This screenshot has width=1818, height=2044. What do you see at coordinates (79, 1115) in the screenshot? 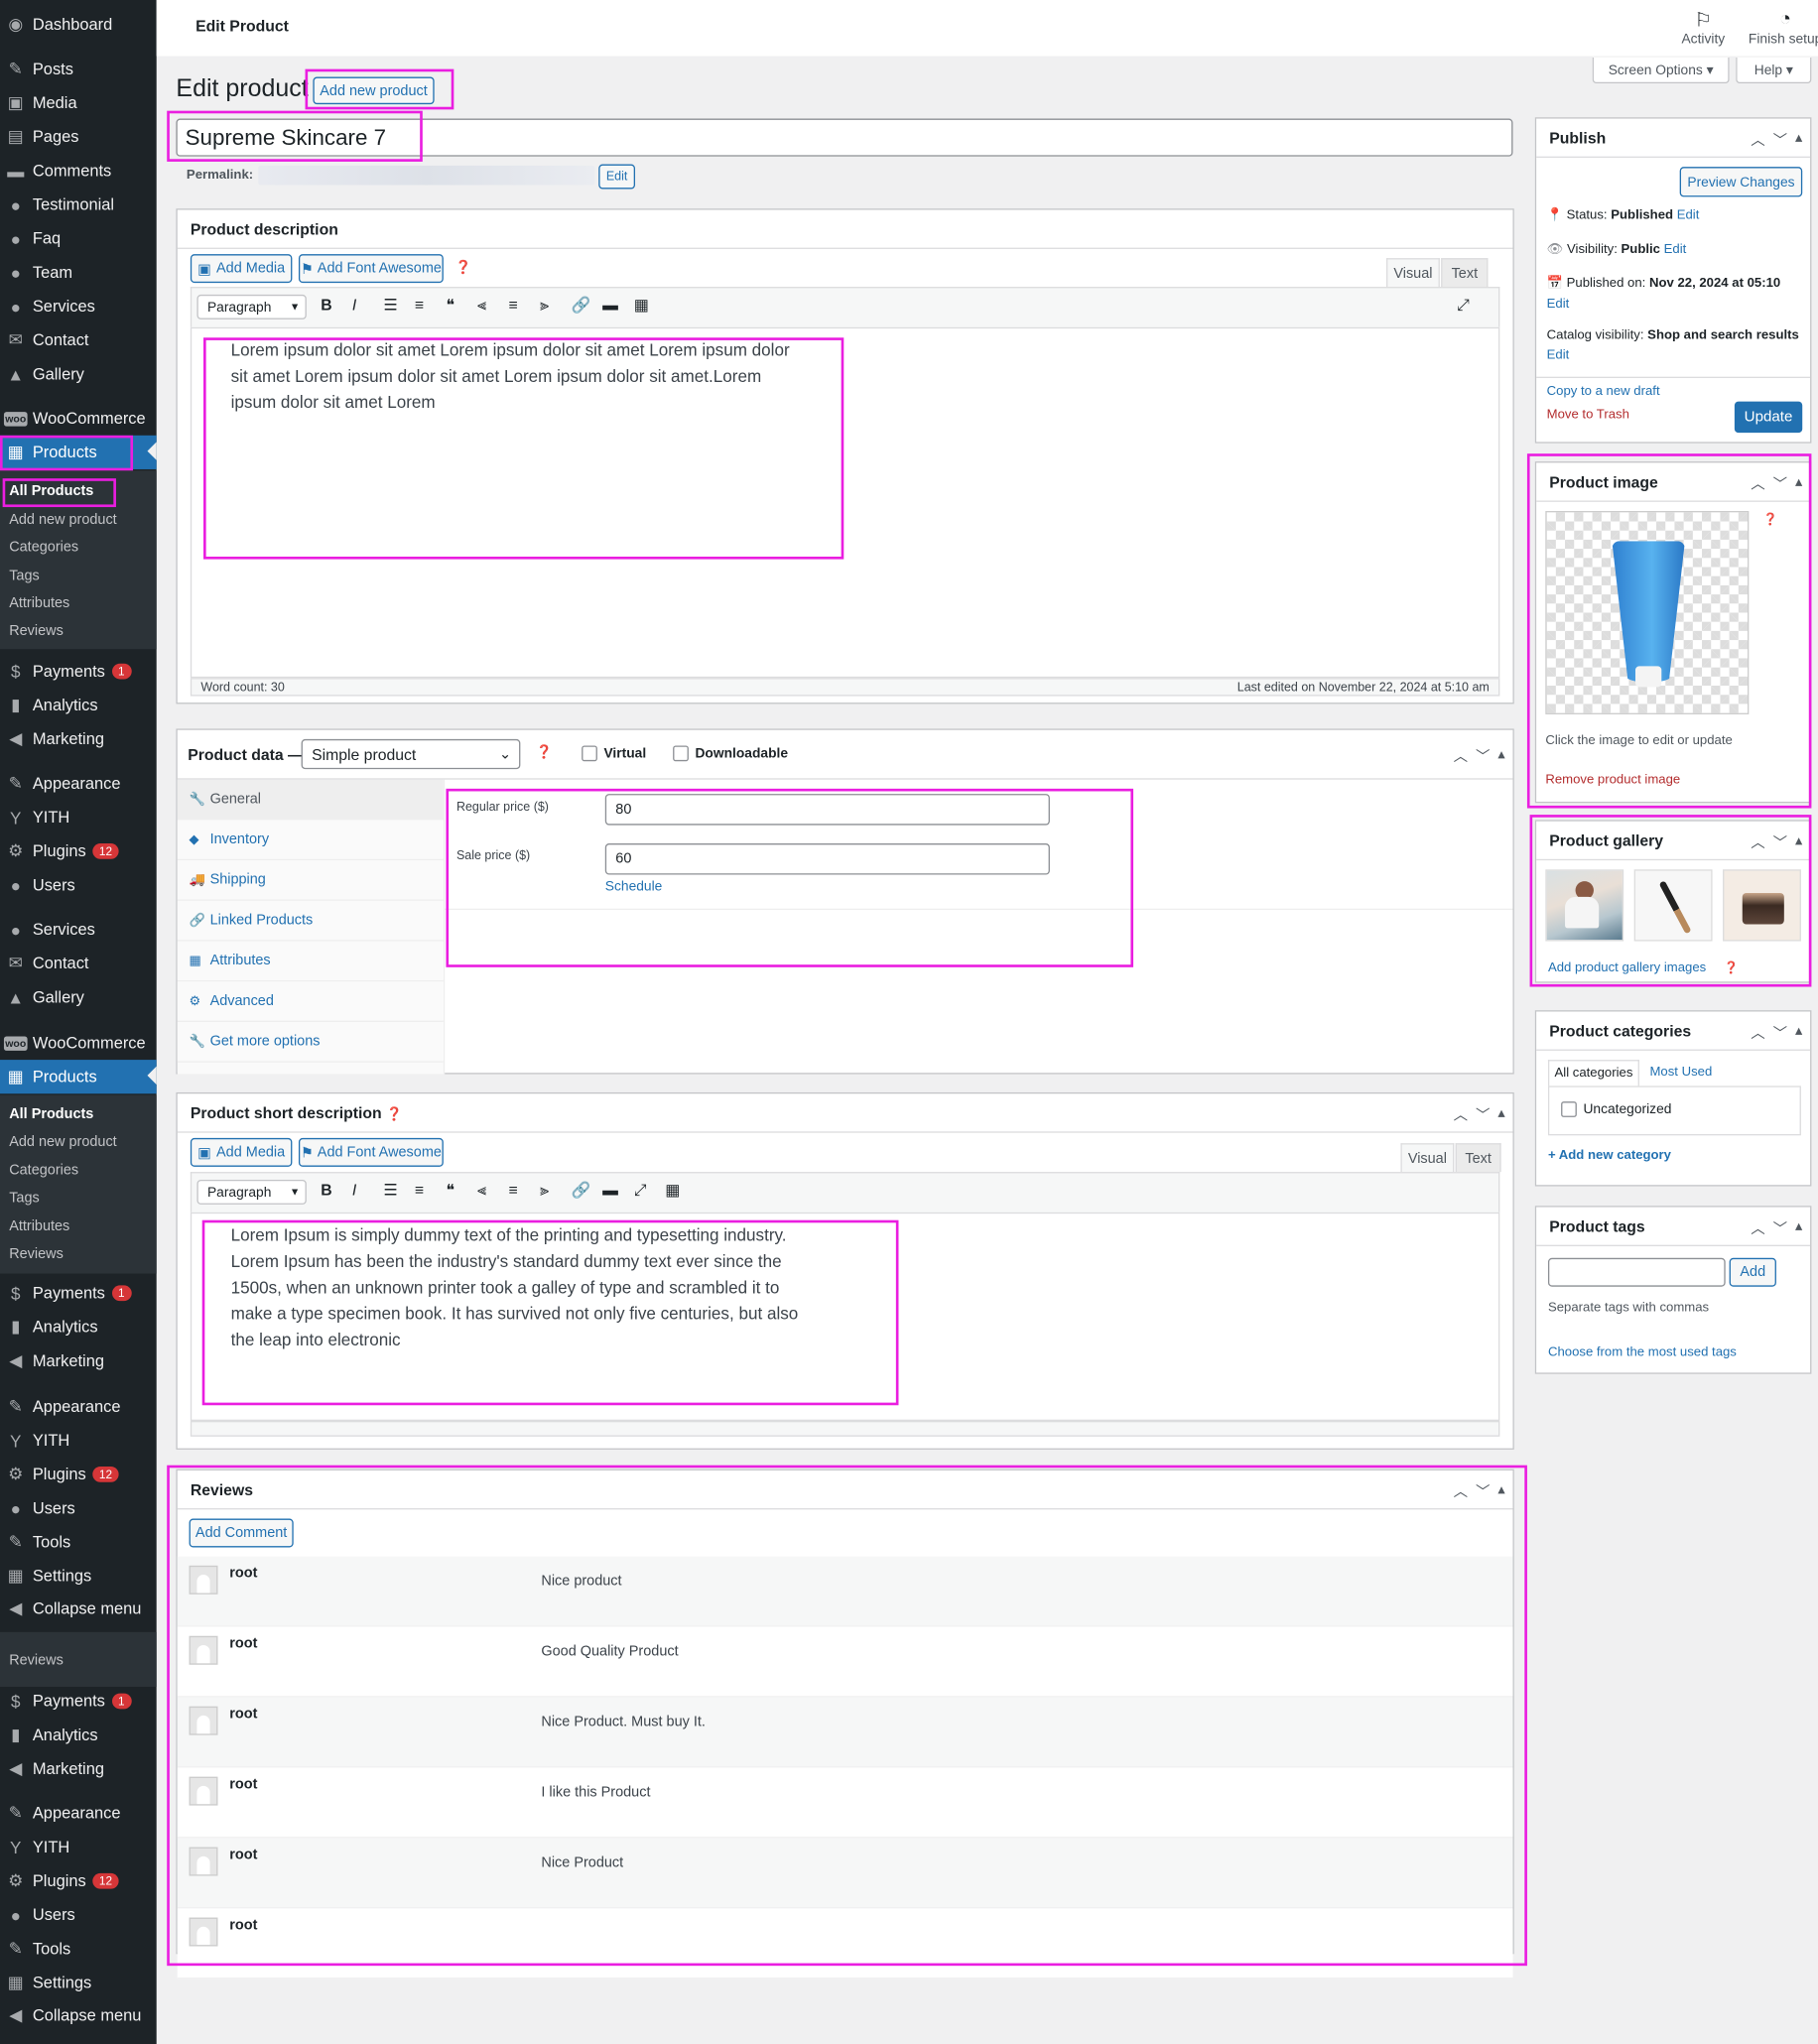
I see `submenu-all-products-b: All Products` at bounding box center [79, 1115].